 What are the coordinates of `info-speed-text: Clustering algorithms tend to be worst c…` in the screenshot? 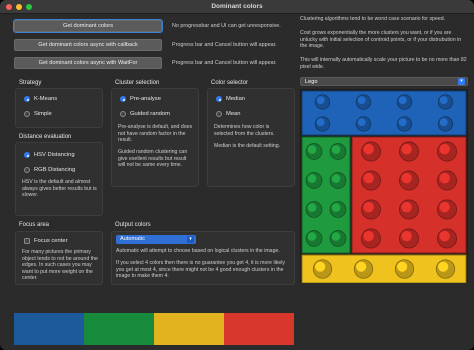 It's located at (373, 19).